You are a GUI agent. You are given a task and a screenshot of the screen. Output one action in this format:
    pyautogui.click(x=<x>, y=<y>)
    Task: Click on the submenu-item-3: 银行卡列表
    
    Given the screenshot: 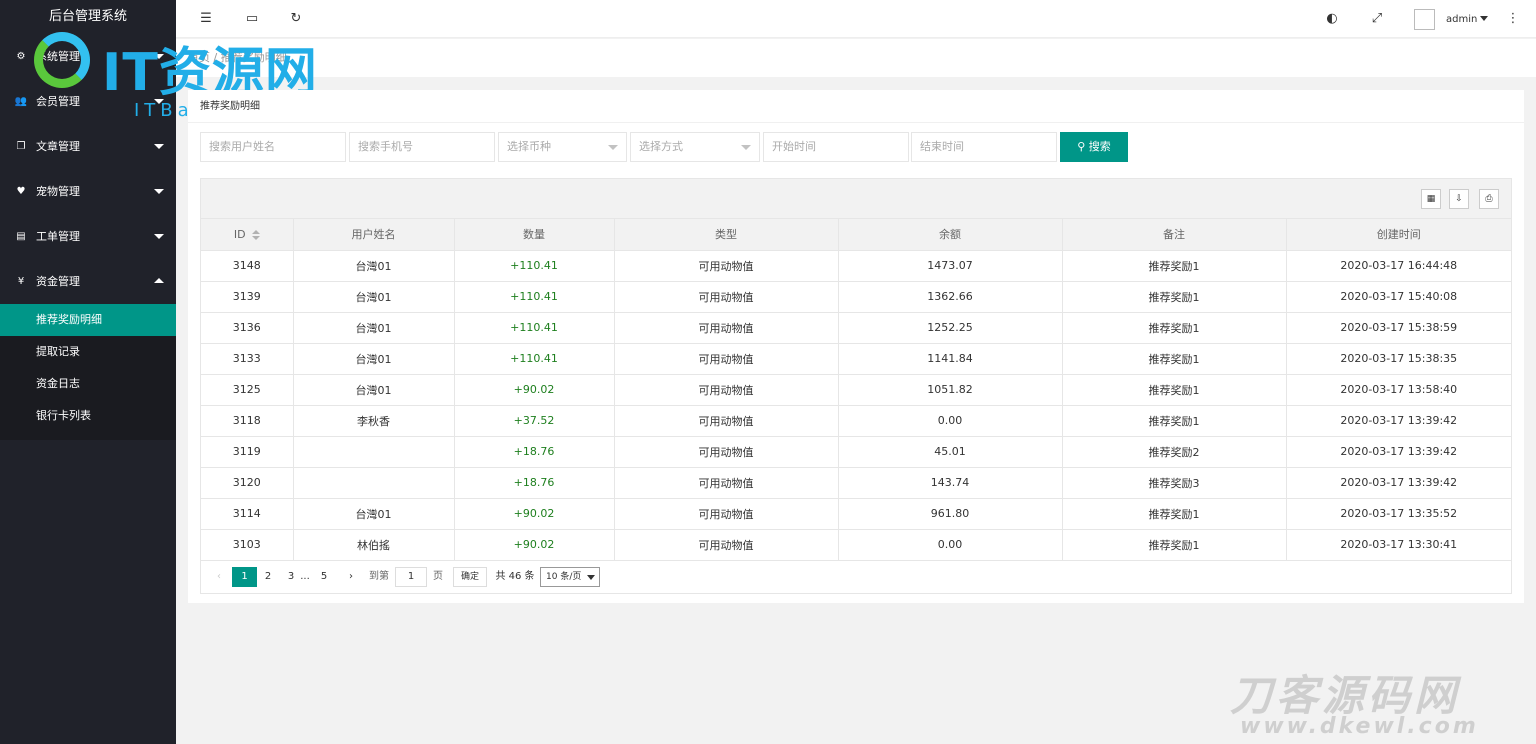 What is the action you would take?
    pyautogui.click(x=88, y=416)
    